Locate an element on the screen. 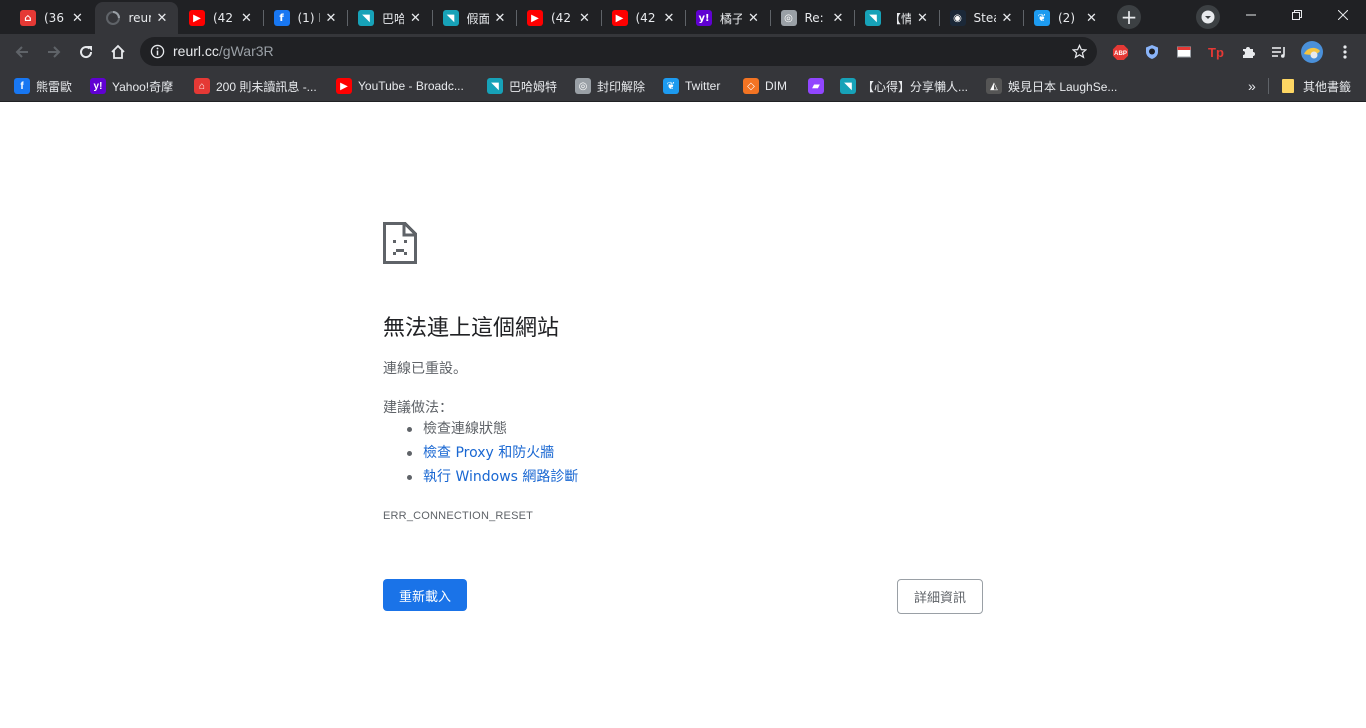  tab-4: ◥ 巴哈 ✕ is located at coordinates (390, 18).